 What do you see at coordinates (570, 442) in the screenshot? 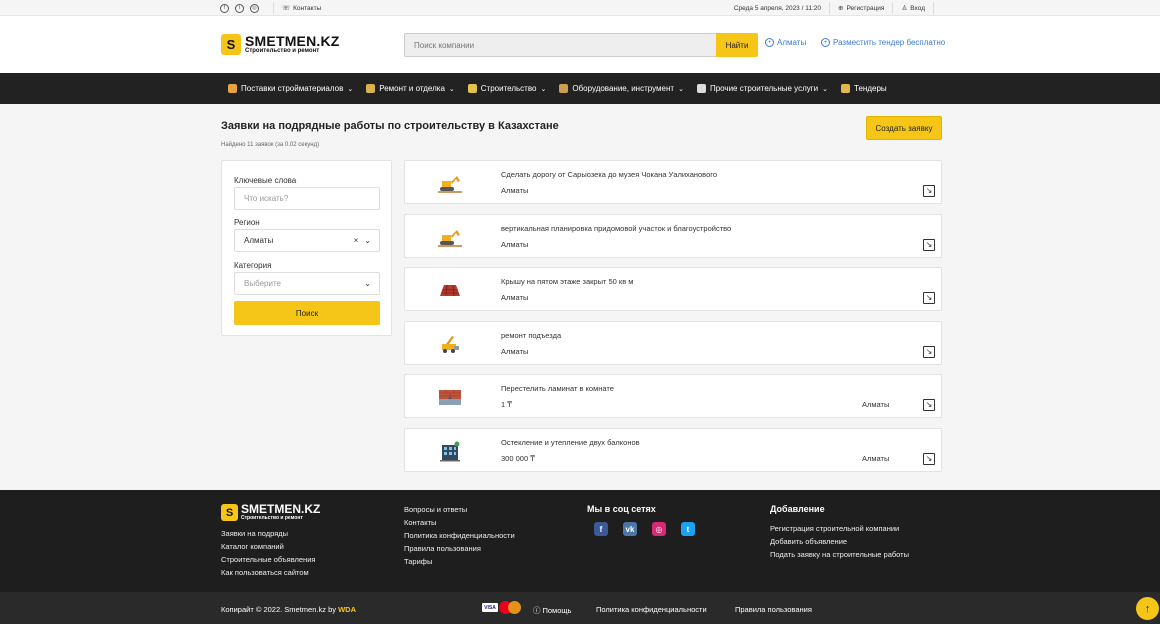
I see `request-title: Остекление и утепление двух балконов` at bounding box center [570, 442].